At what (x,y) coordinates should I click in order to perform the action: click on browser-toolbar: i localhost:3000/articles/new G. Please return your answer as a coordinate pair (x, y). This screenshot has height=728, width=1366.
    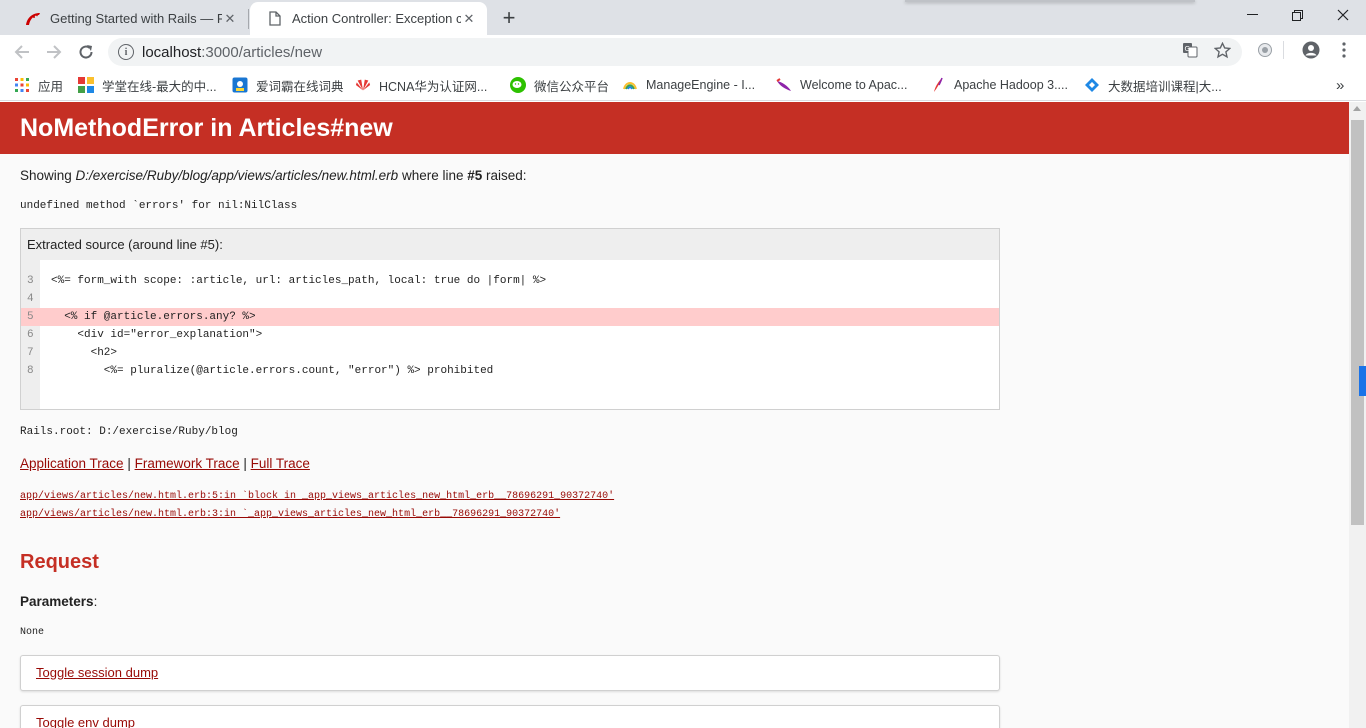
    Looking at the image, I should click on (683, 52).